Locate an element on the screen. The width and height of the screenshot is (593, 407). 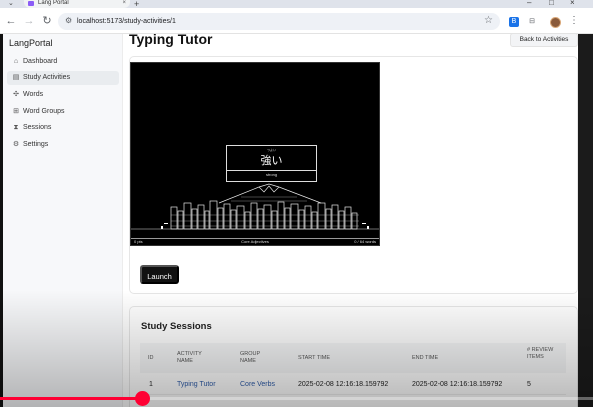
brand-title: LangPortal is located at coordinates (31, 43).